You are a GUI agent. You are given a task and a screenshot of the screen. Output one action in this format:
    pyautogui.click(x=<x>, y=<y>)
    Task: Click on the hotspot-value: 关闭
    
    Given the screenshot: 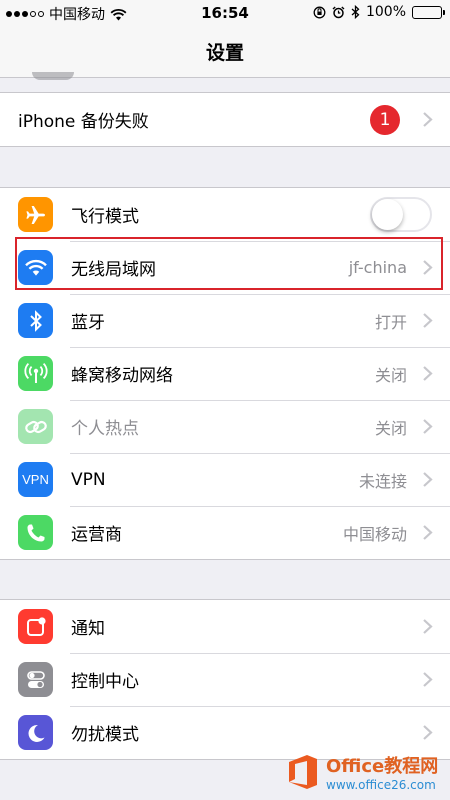 What is the action you would take?
    pyautogui.click(x=390, y=428)
    